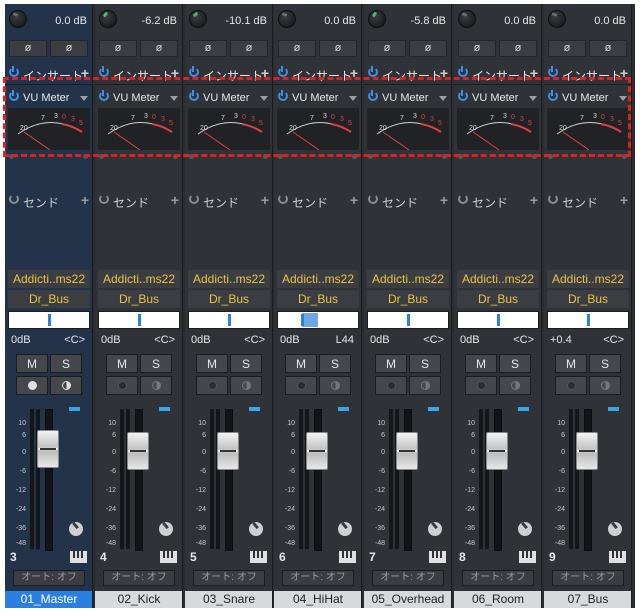 The width and height of the screenshot is (640, 616). What do you see at coordinates (587, 599) in the screenshot?
I see `channel-name: 07_Bus` at bounding box center [587, 599].